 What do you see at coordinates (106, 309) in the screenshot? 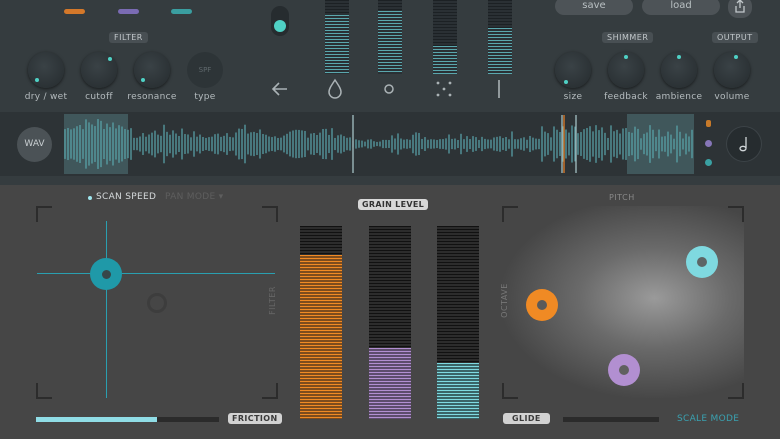
I see `crosshair-vertical` at bounding box center [106, 309].